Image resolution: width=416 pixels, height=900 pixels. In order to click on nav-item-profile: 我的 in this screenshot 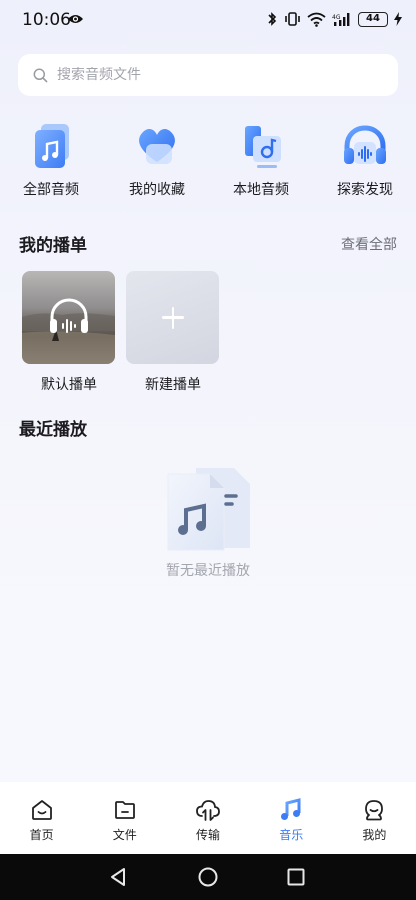, I will do `click(374, 818)`.